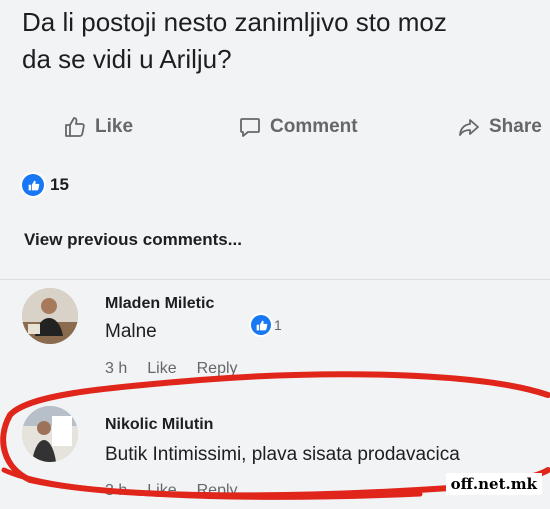 This screenshot has height=509, width=550. What do you see at coordinates (45, 185) in the screenshot?
I see `reaction-summary: 15` at bounding box center [45, 185].